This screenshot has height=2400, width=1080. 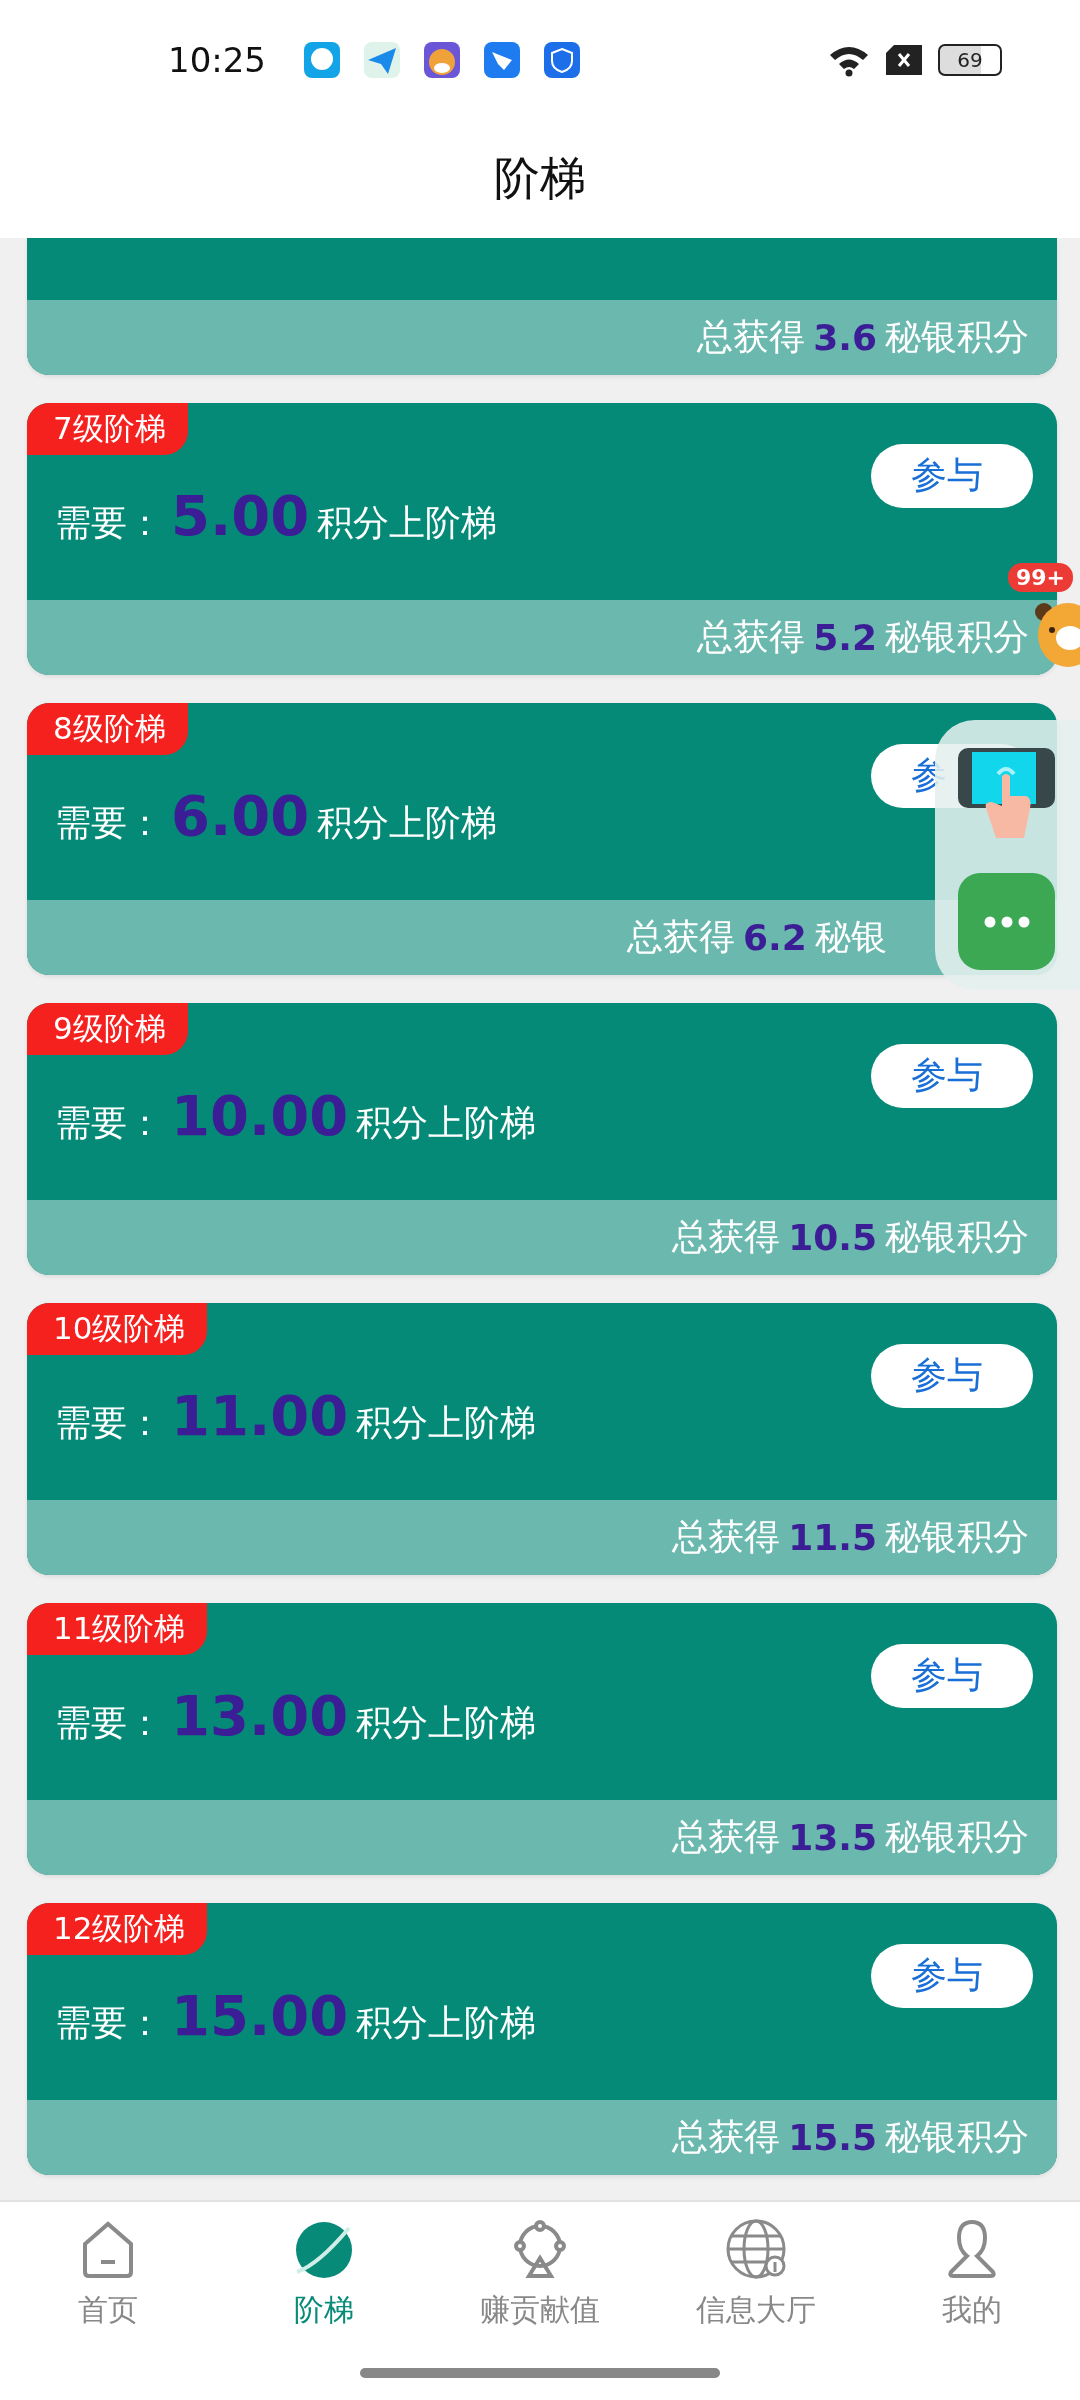 What do you see at coordinates (540, 178) in the screenshot?
I see `page-title: 阶梯` at bounding box center [540, 178].